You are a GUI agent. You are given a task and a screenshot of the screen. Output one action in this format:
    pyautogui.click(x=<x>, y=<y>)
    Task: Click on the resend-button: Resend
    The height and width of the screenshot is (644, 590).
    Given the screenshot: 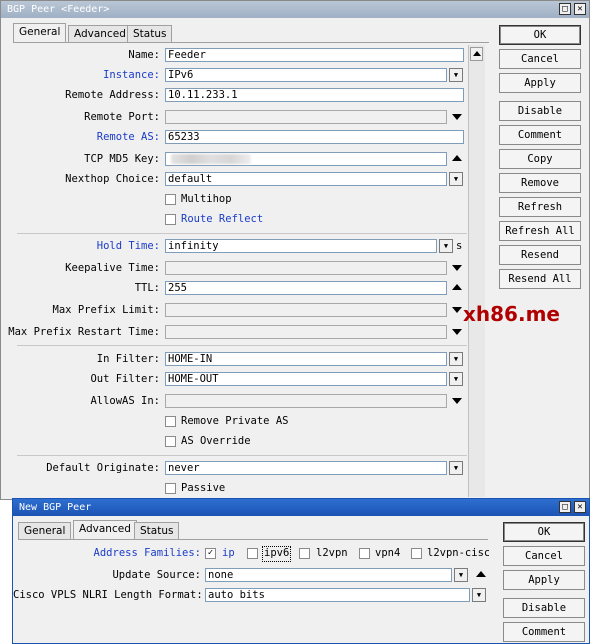 What is the action you would take?
    pyautogui.click(x=540, y=255)
    